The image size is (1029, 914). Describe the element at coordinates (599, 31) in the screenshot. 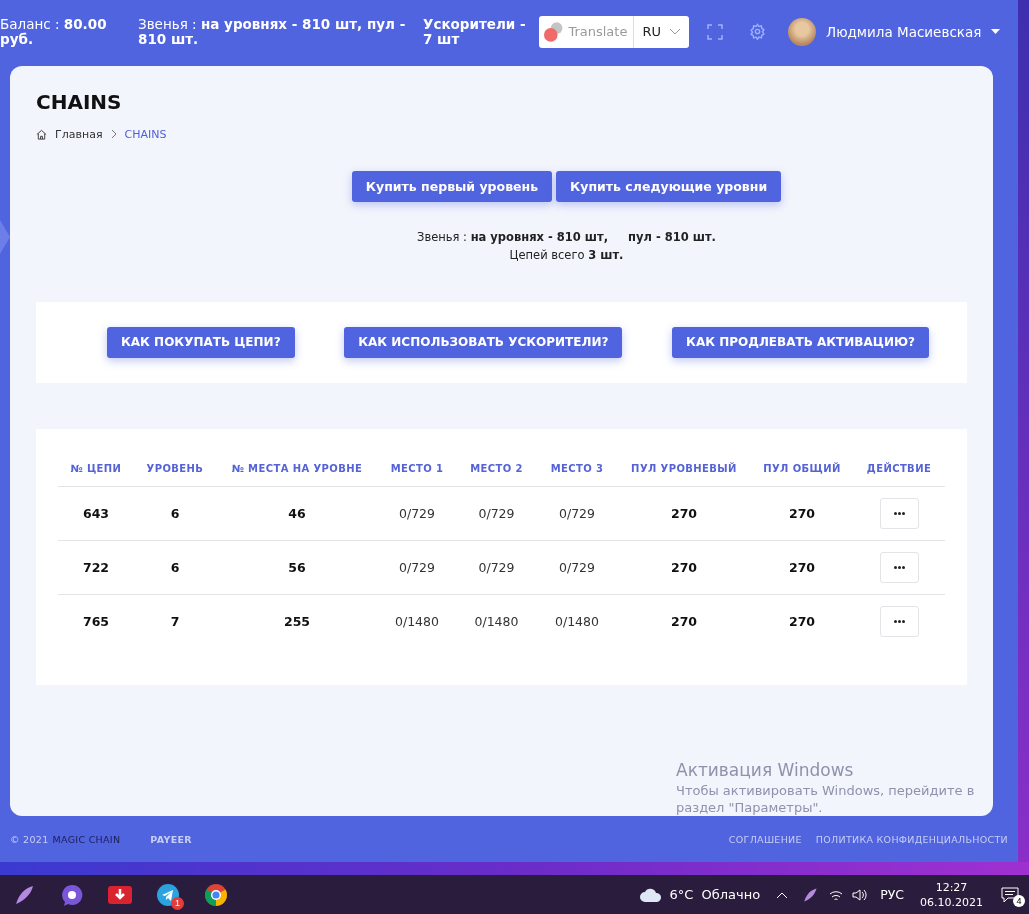

I see `translate-label: Translate` at that location.